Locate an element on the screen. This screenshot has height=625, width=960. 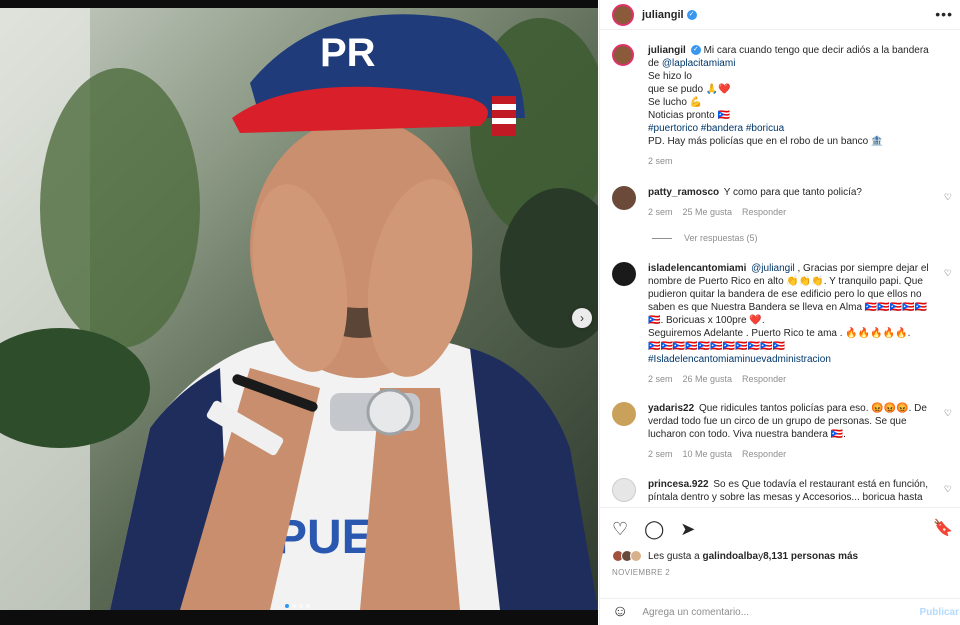
comment-hashtag: #Isladelencantomiaminuevadministracion is located at coordinates (795, 359).